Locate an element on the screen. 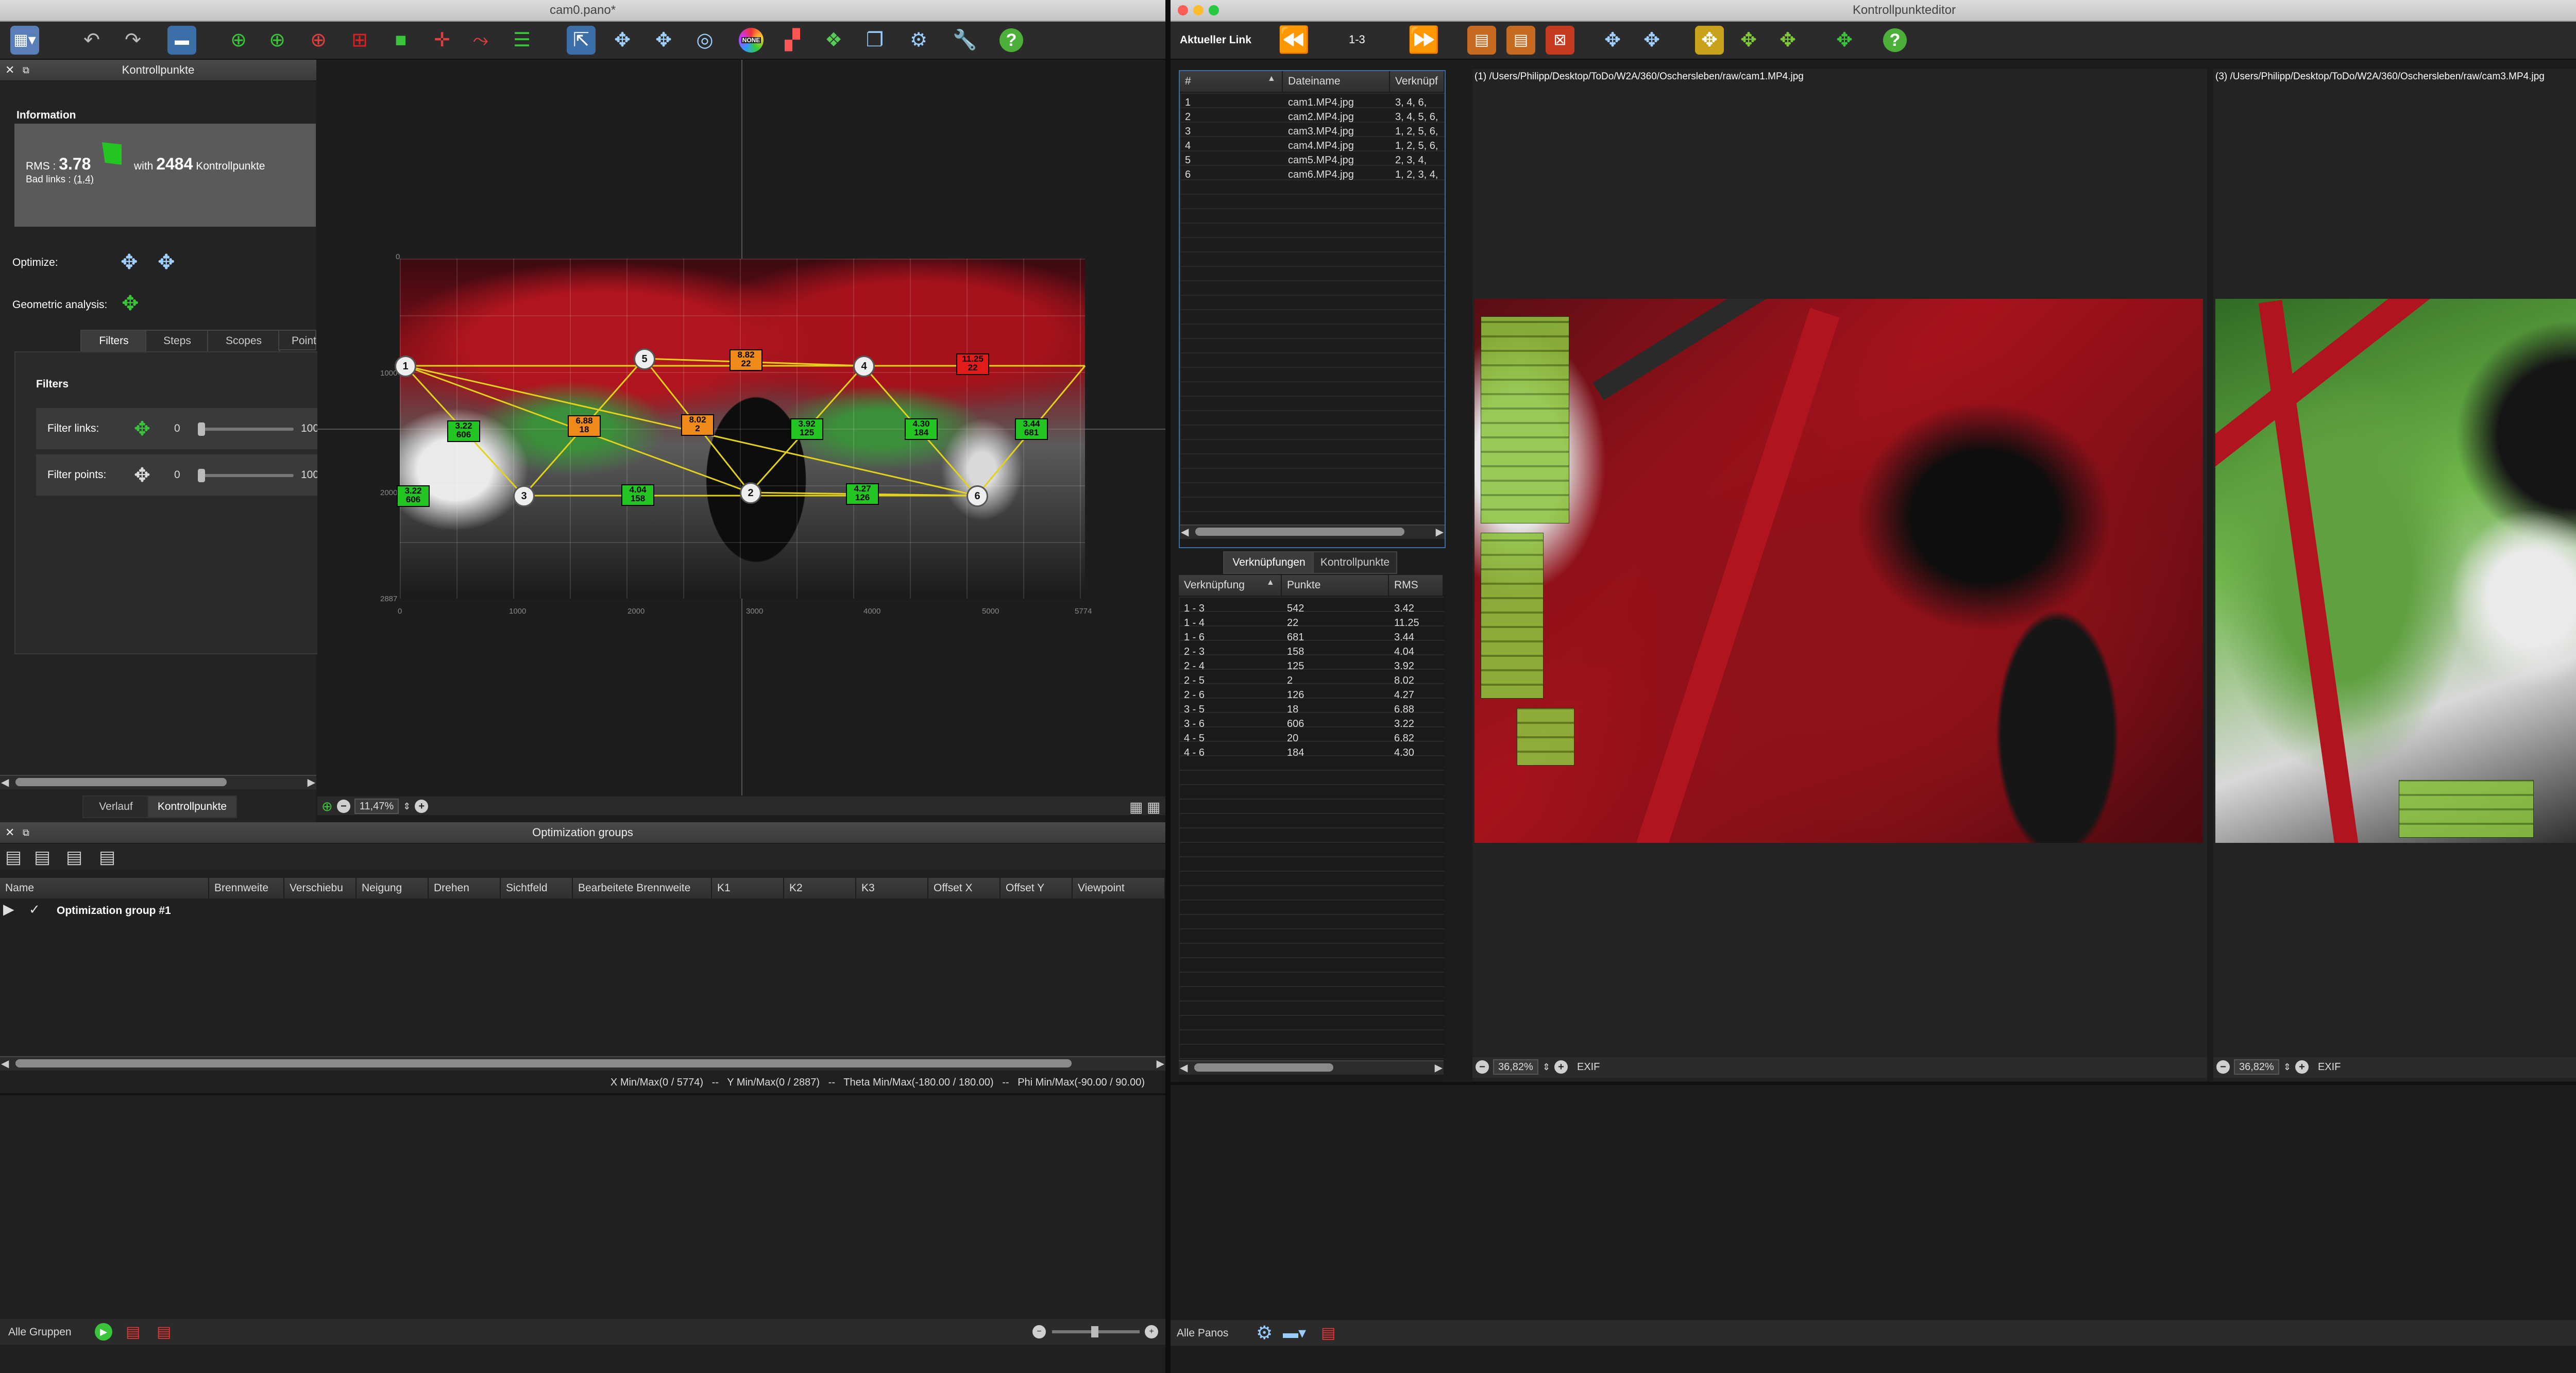 The width and height of the screenshot is (2576, 1373). move-icon: ⇱ is located at coordinates (581, 40).